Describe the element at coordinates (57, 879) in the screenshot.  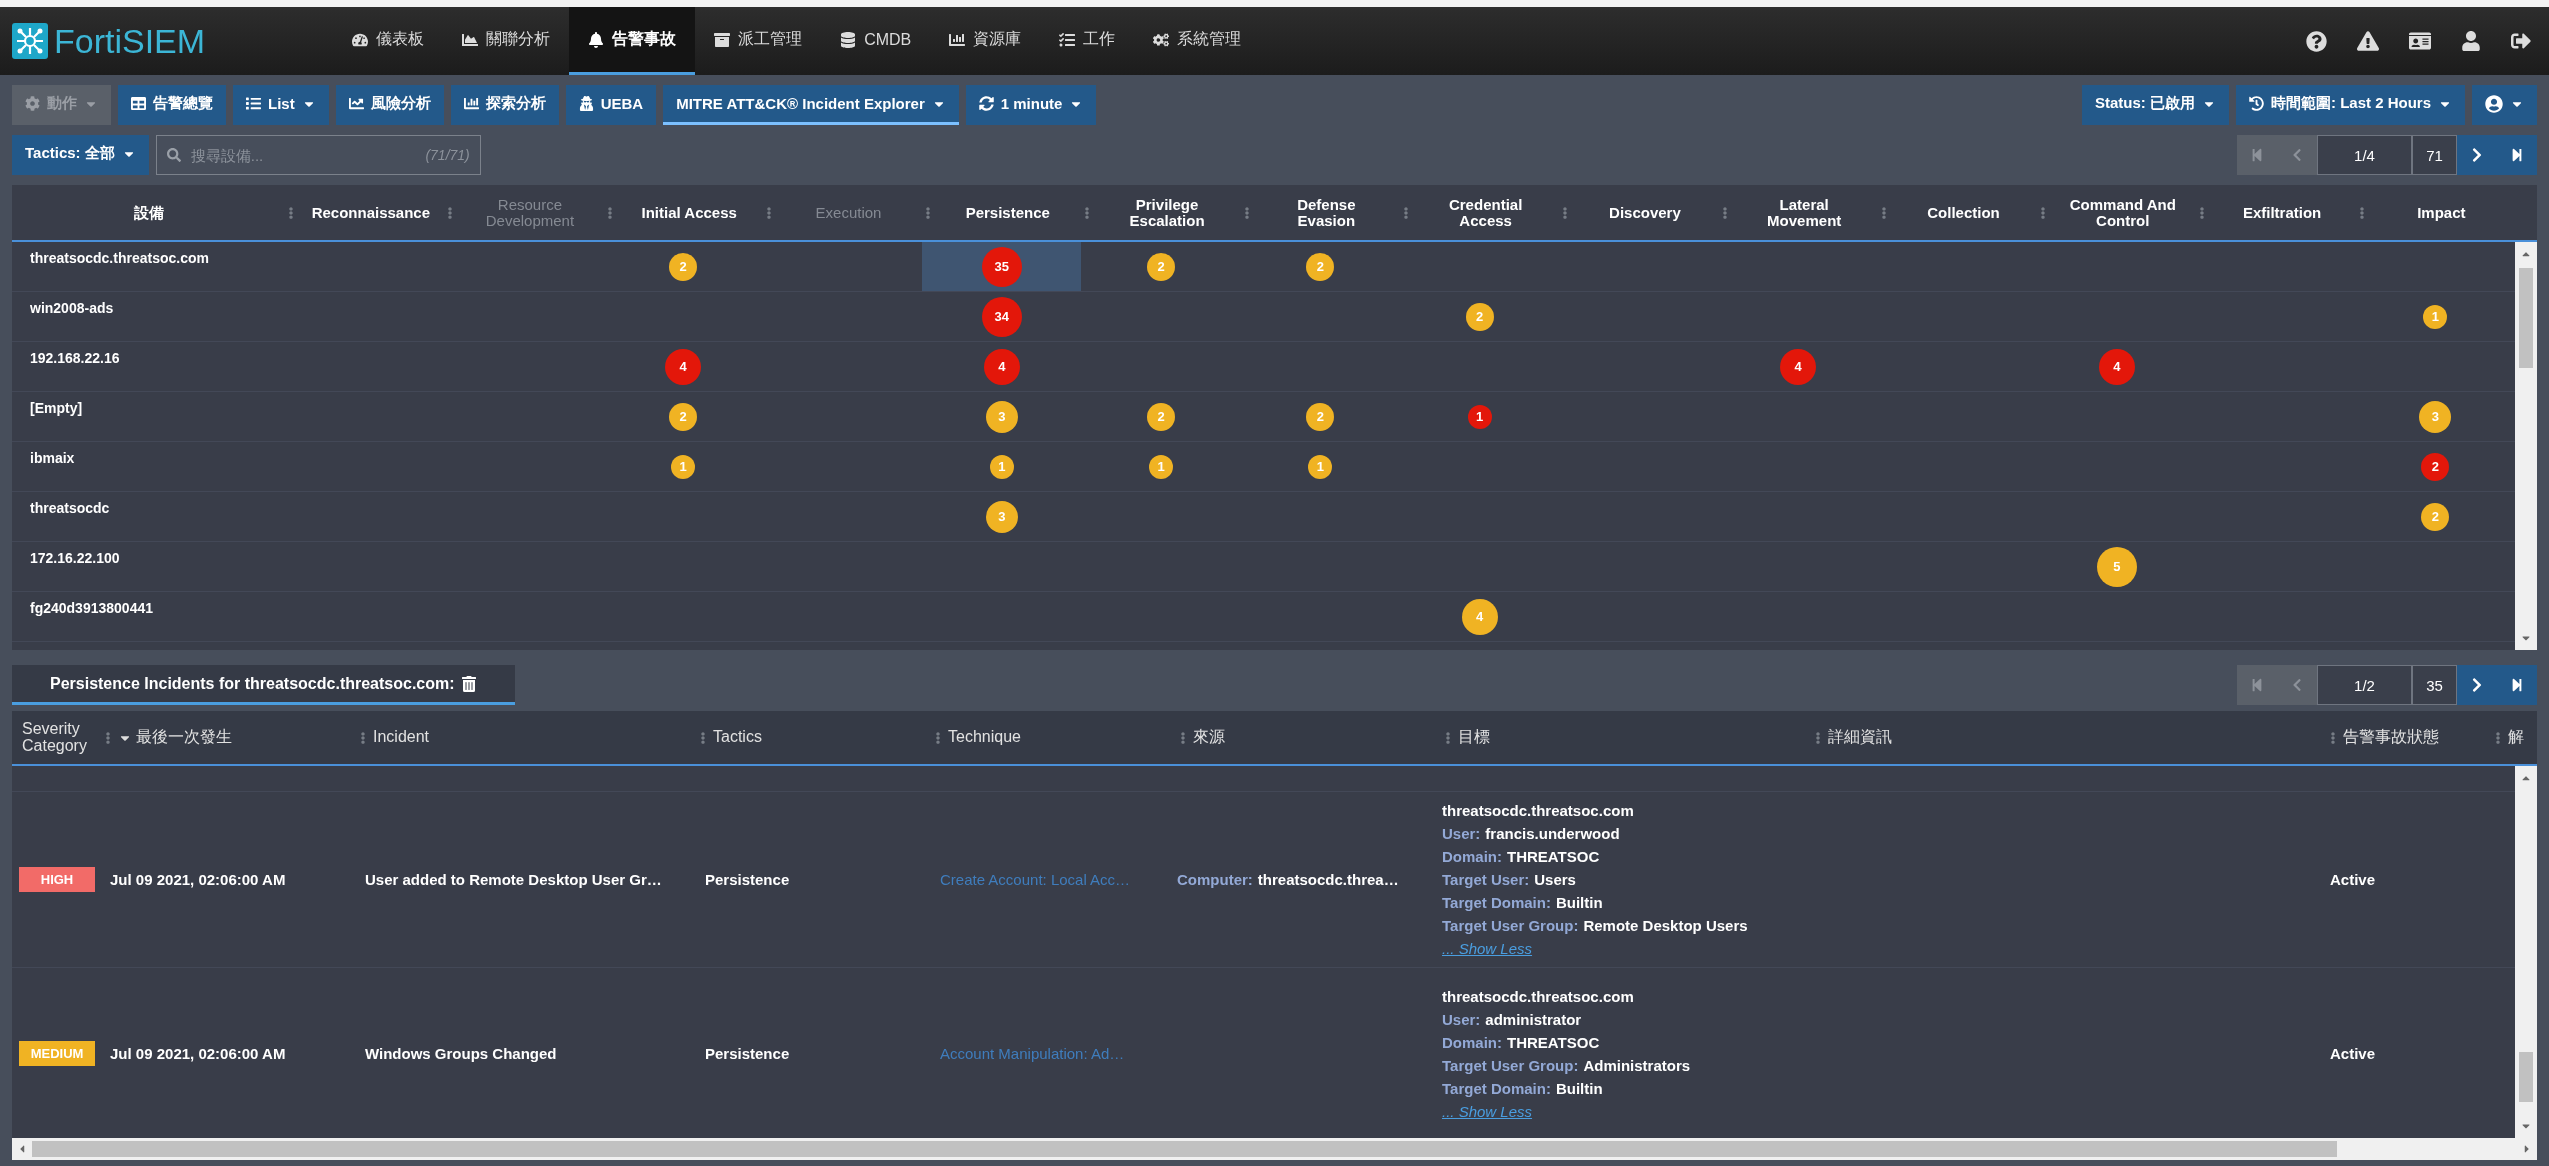
I see `severity-badge: HIGH` at that location.